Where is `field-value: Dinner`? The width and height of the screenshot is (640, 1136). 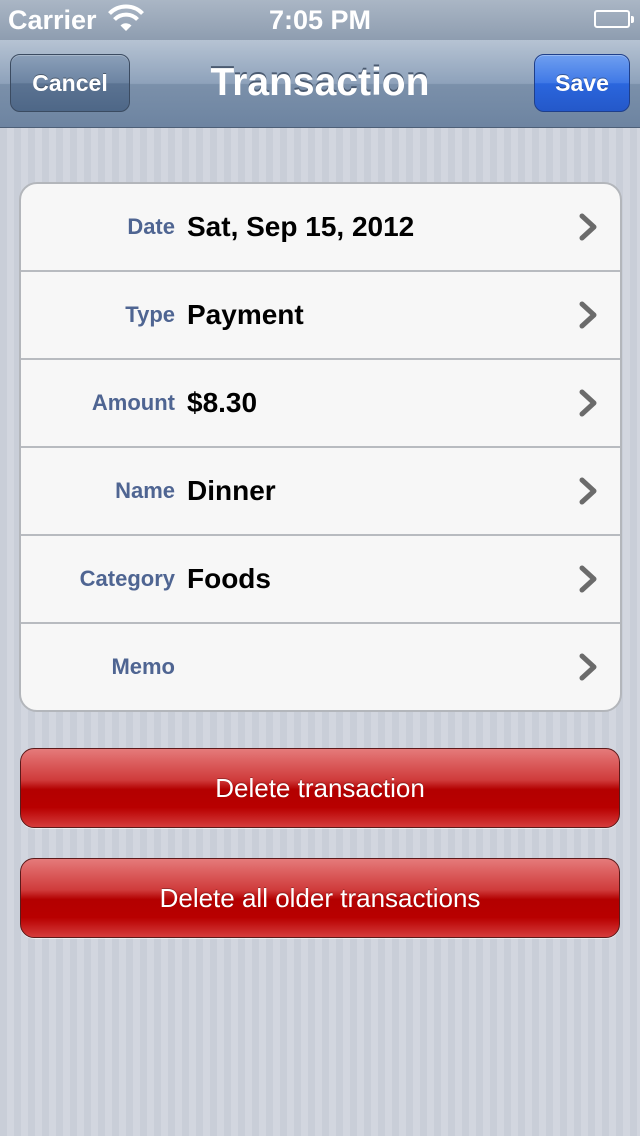
field-value: Dinner is located at coordinates (231, 490).